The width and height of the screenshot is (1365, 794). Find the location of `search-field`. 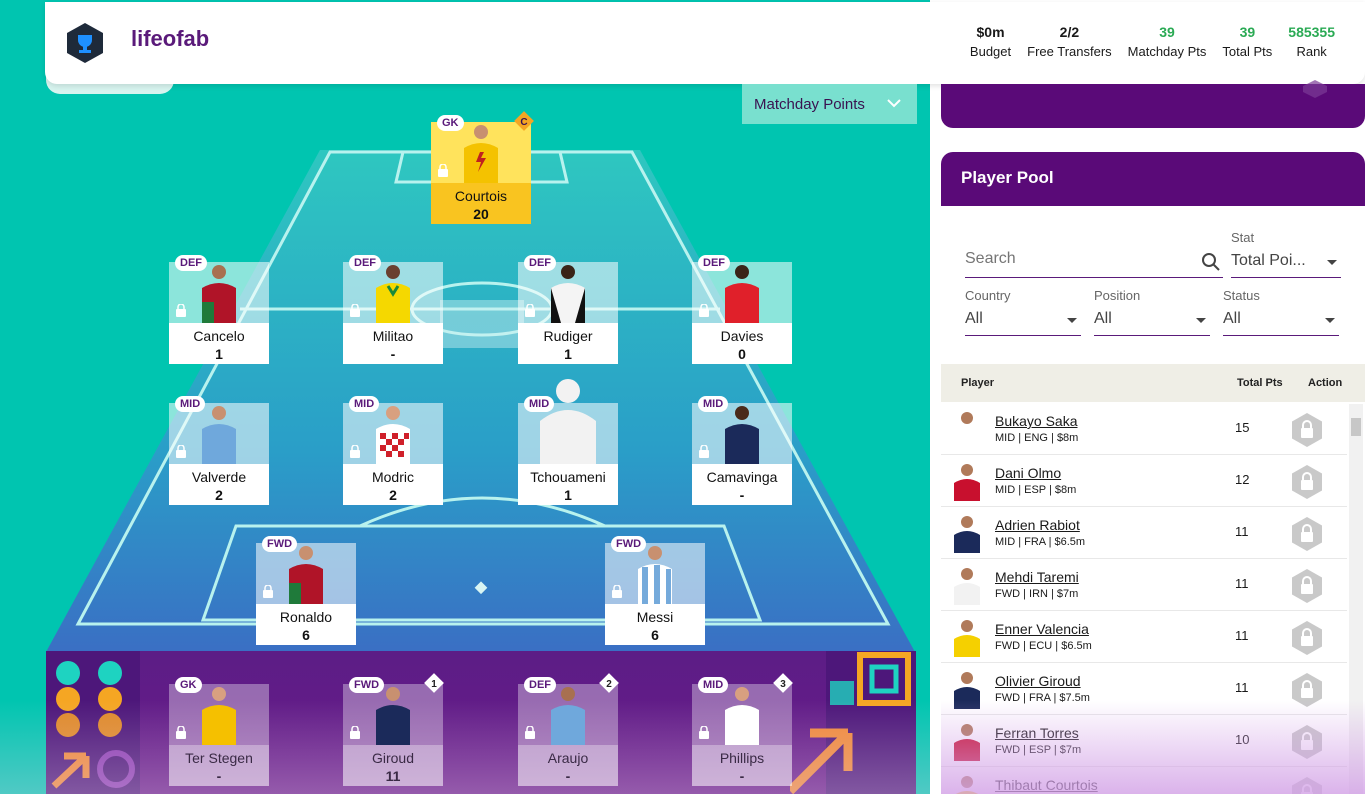

search-field is located at coordinates (1094, 264).